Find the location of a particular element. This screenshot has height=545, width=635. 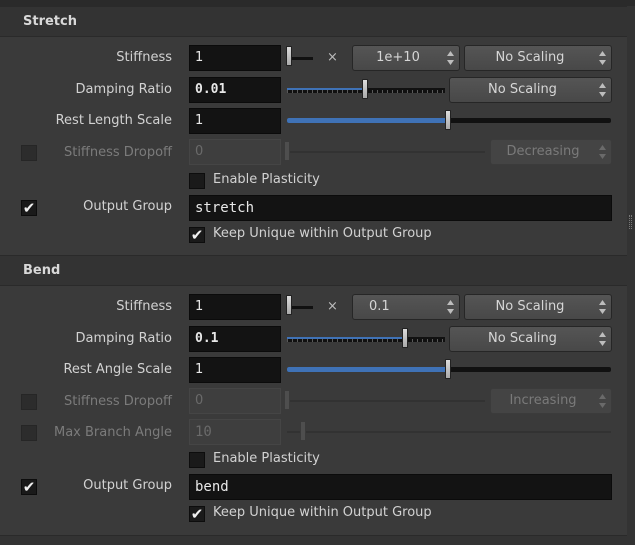

bend-keep-unique-checkbox: ✔ is located at coordinates (197, 514).